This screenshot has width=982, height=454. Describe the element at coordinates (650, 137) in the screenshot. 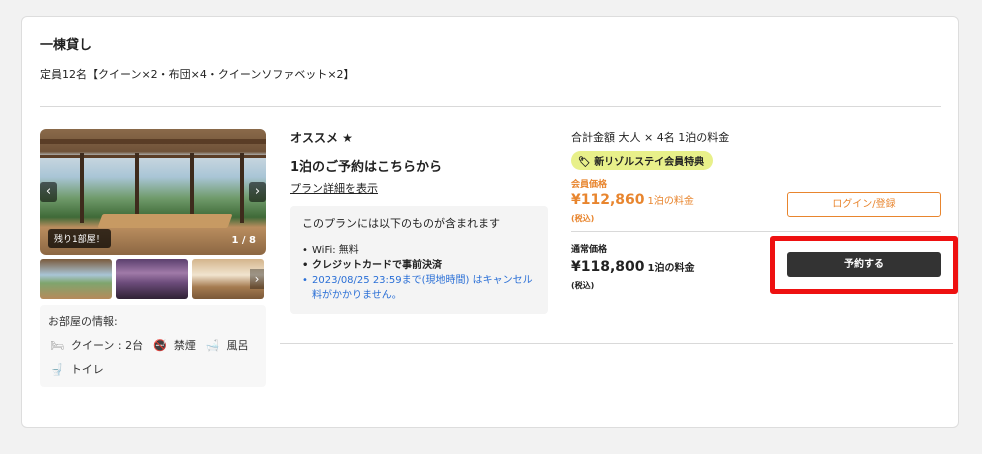

I see `total-price-label: 合計金額 大人 × 4名 1泊の料金` at that location.